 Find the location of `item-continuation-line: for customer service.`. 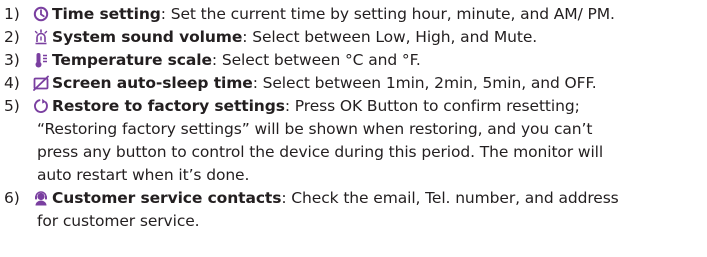

item-continuation-line: for customer service. is located at coordinates (118, 221).